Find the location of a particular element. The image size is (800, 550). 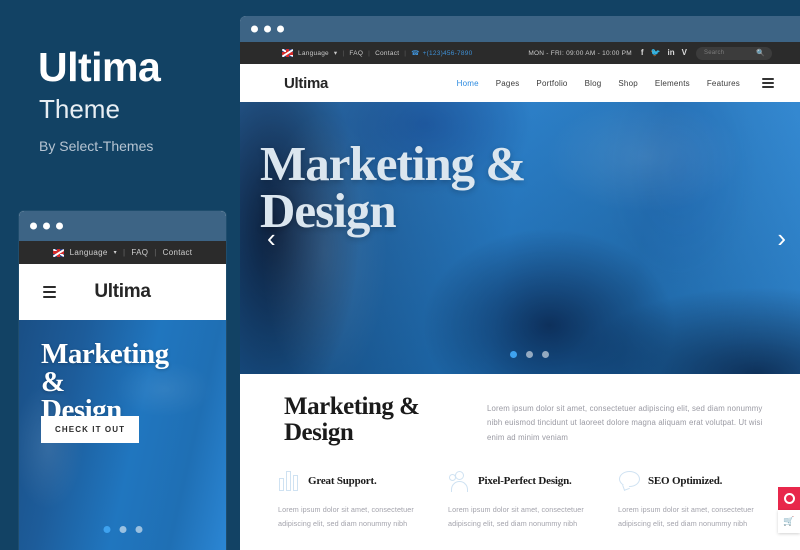

floating-widget-buttons: 🛒 is located at coordinates (789, 510).